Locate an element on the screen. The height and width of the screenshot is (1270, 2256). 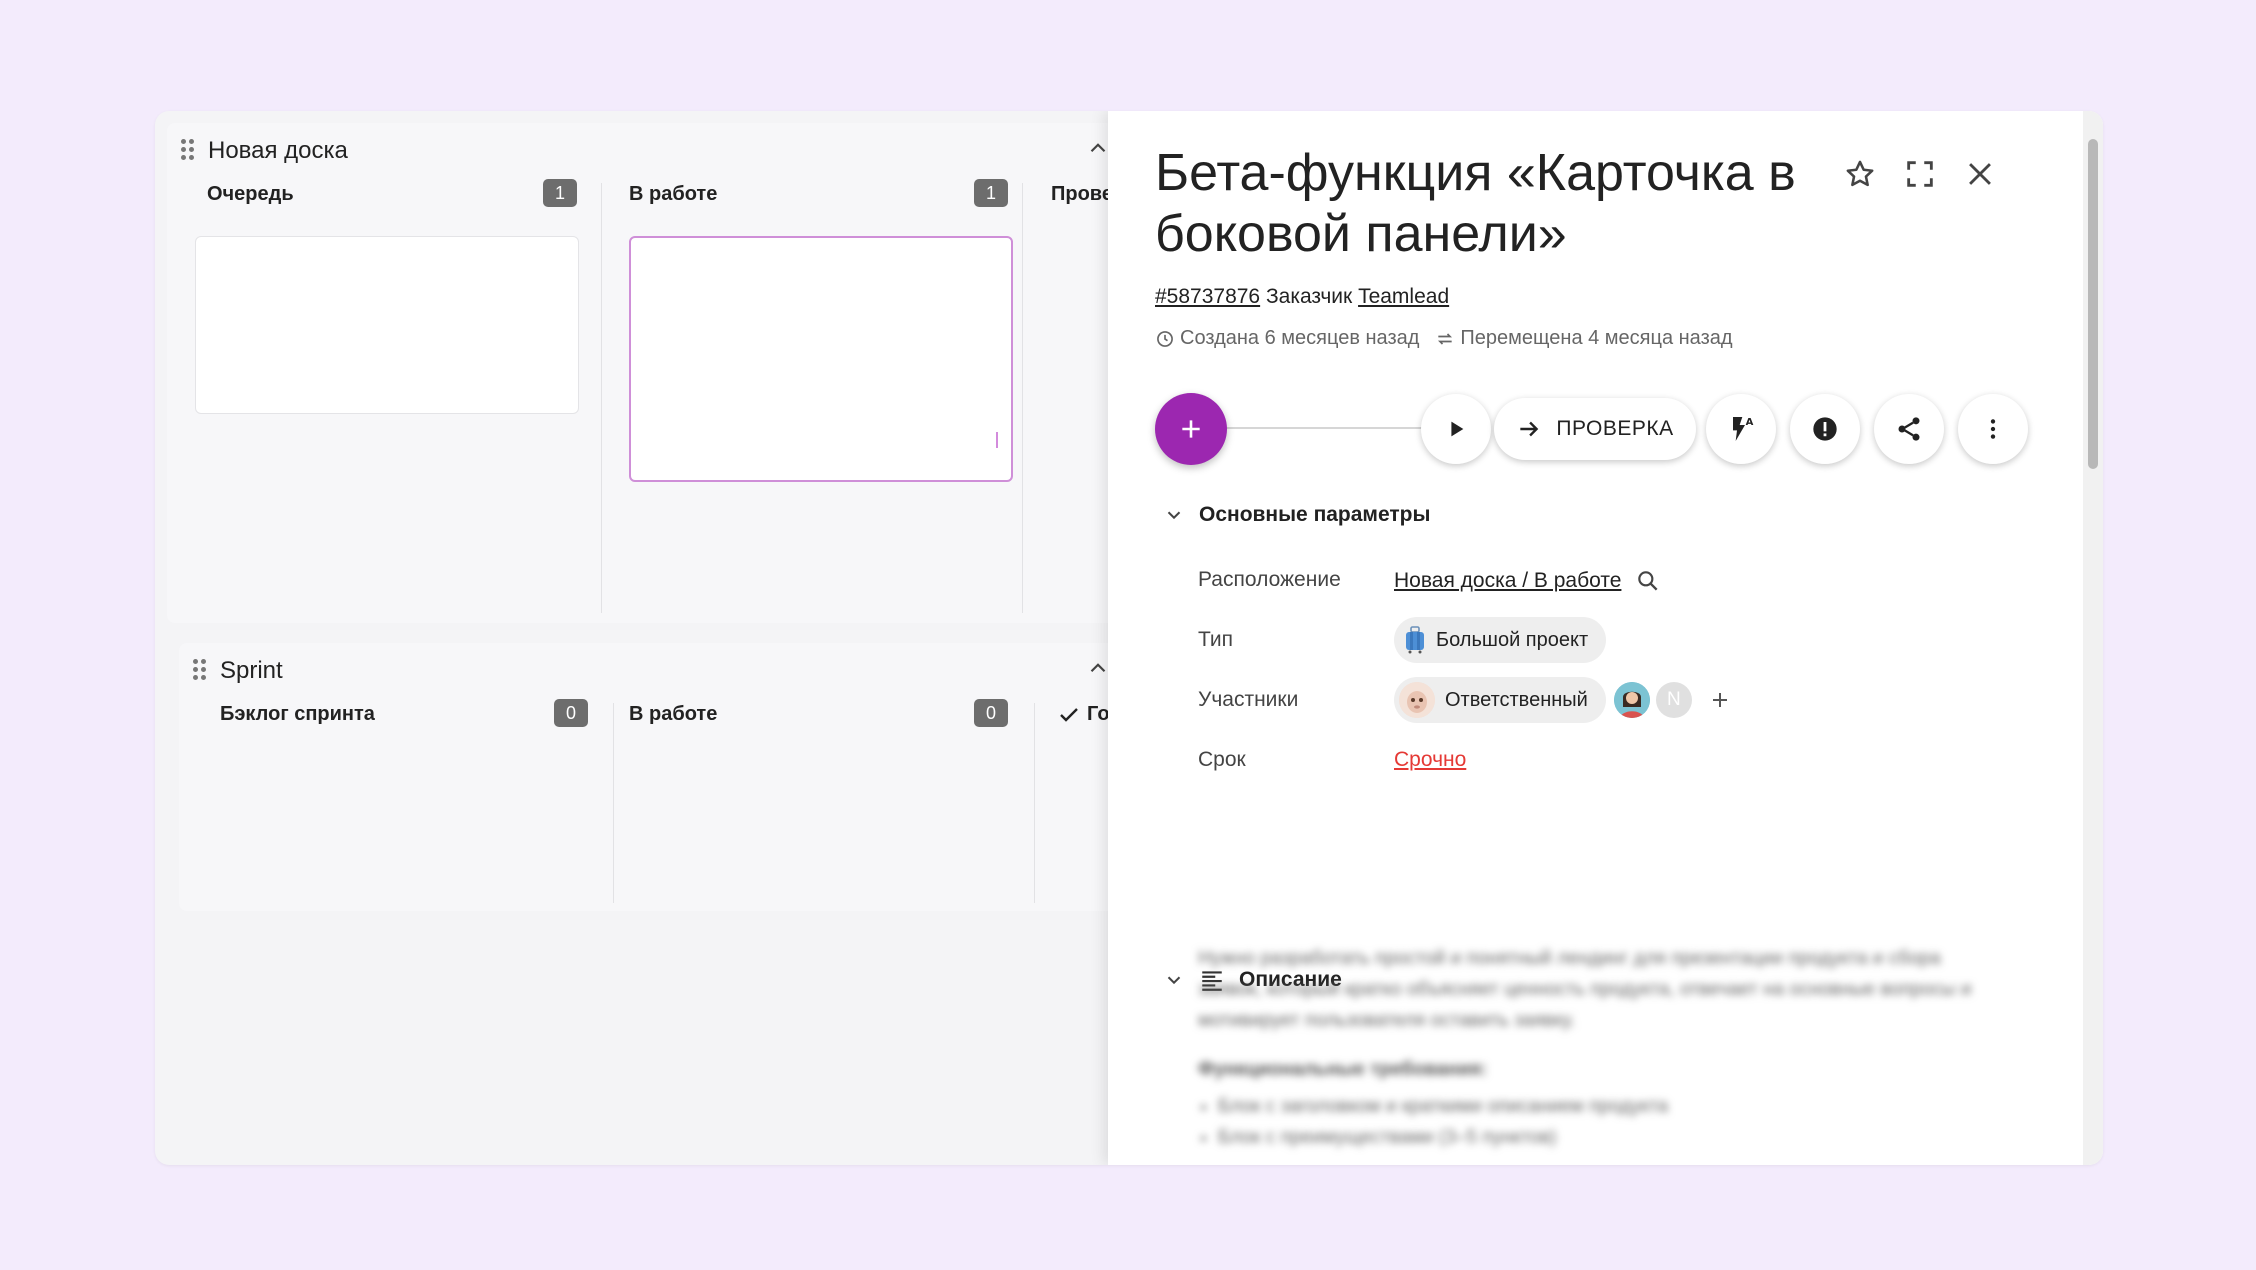
list-item: Блок с преимуществами (3–5 пунктов) is located at coordinates (1598, 1137).